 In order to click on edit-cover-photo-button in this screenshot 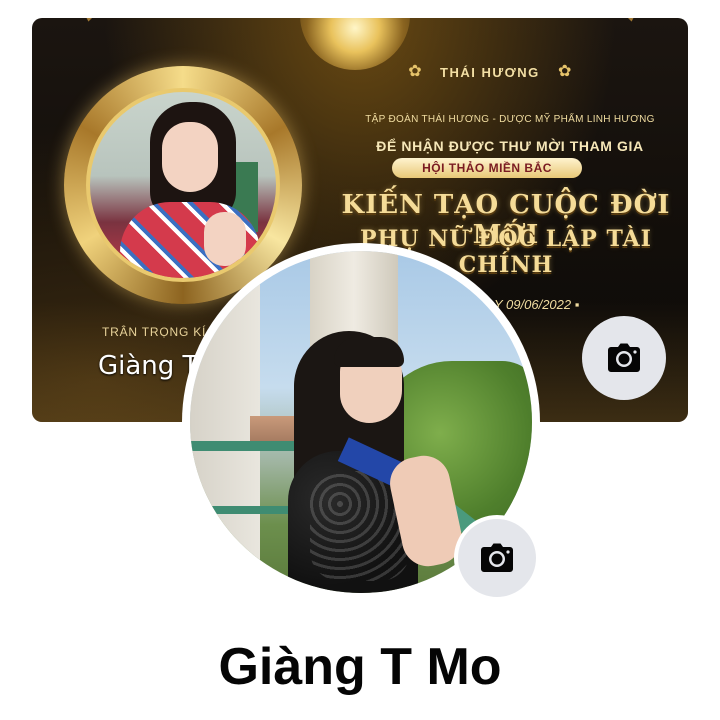, I will do `click(624, 358)`.